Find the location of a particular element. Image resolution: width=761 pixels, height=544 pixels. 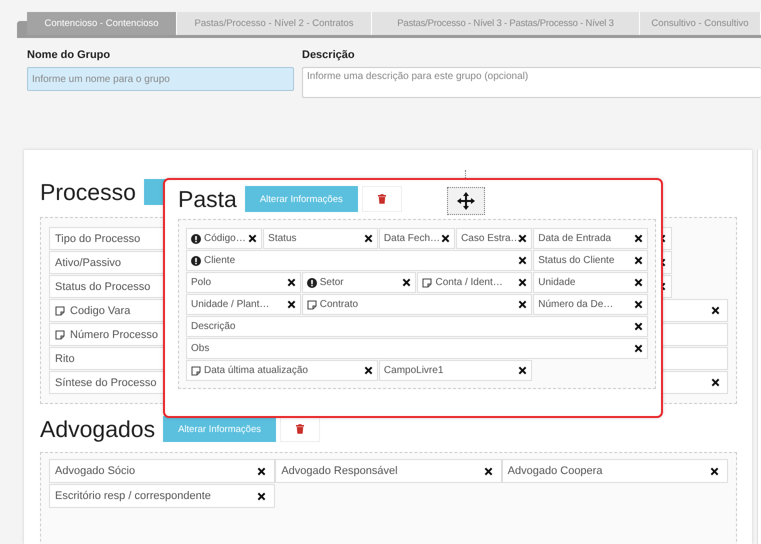

field-label: Polo is located at coordinates (201, 282).